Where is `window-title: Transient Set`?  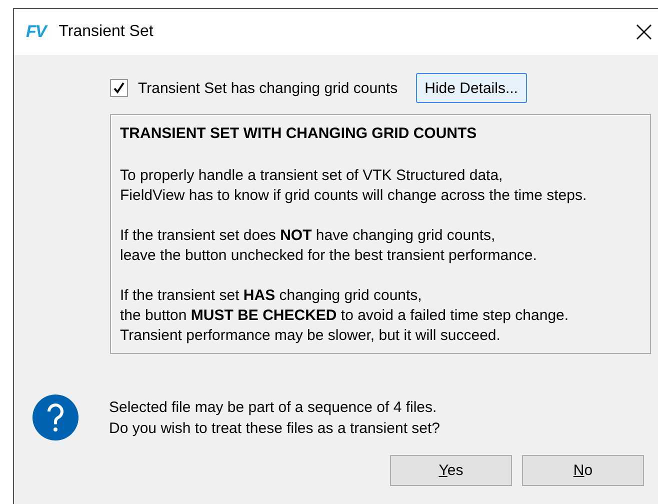 window-title: Transient Set is located at coordinates (106, 32).